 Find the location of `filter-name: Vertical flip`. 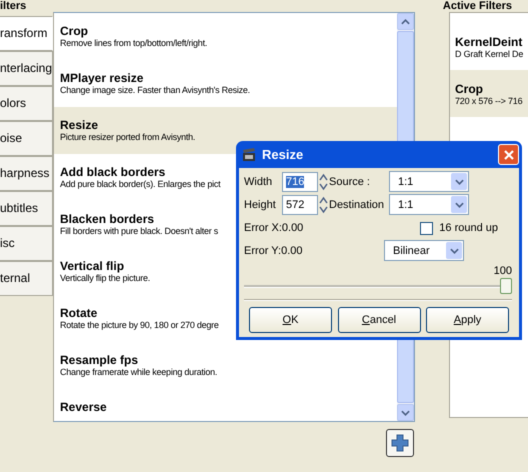

filter-name: Vertical flip is located at coordinates (92, 266).